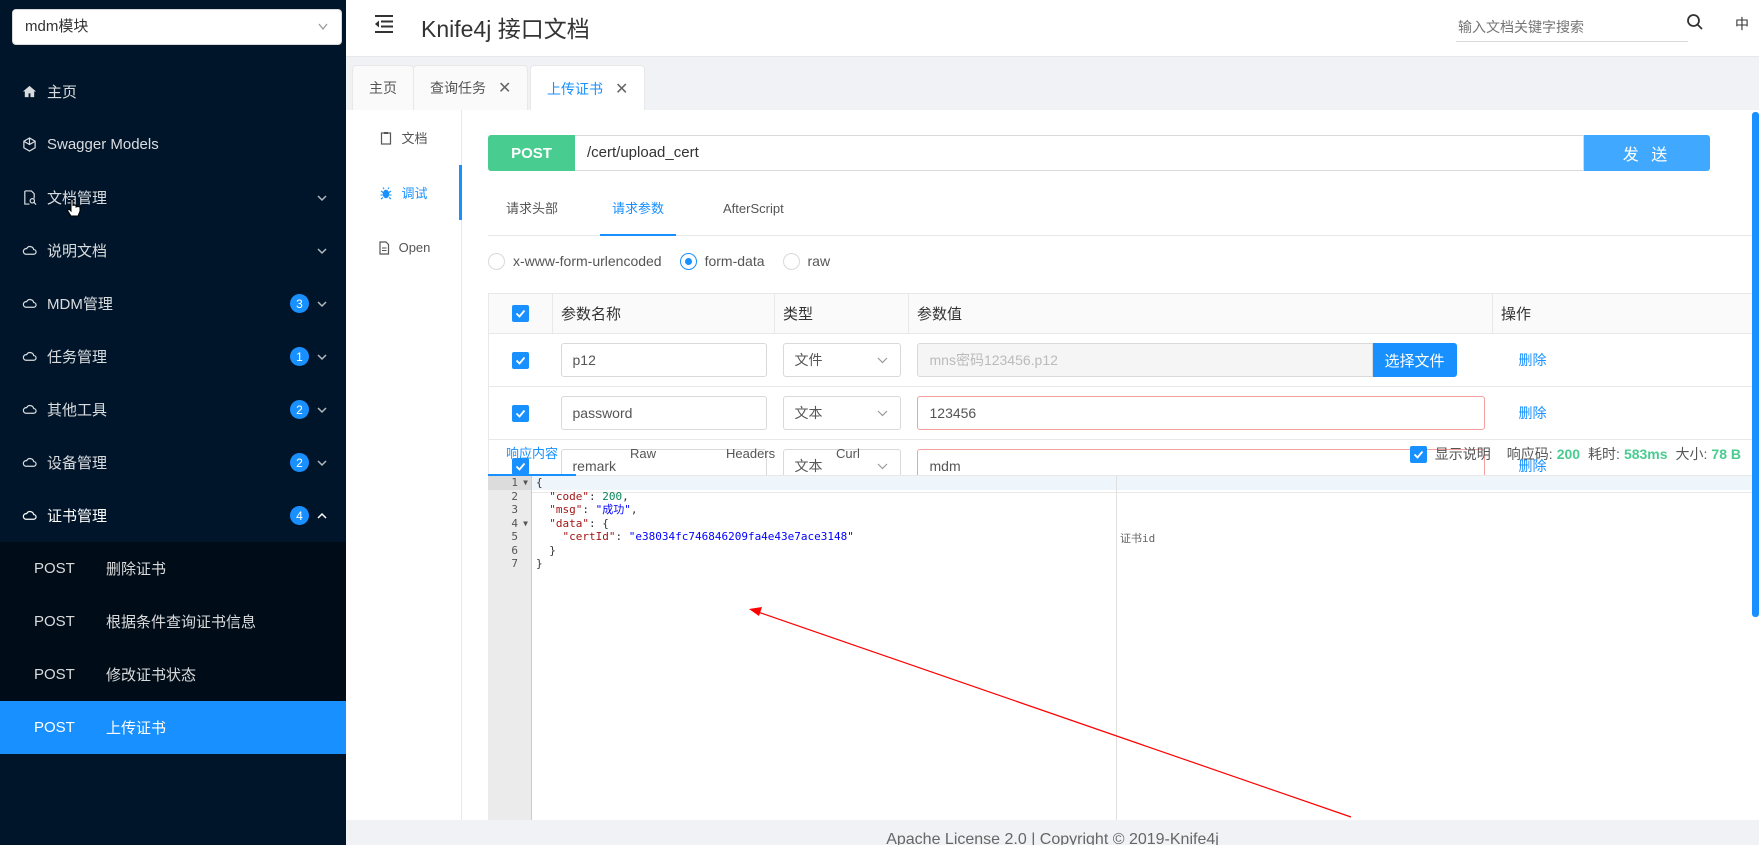  I want to click on param-type-select: 文件, so click(841, 360).